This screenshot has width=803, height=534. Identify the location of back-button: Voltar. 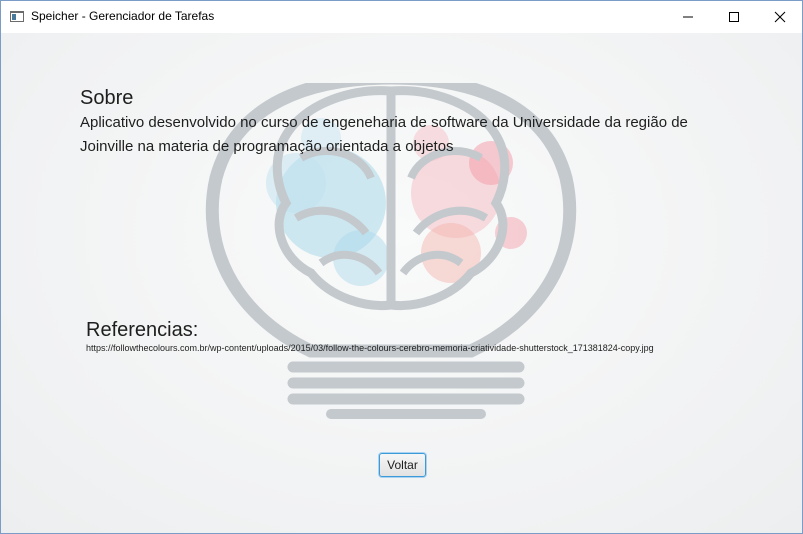
(402, 465).